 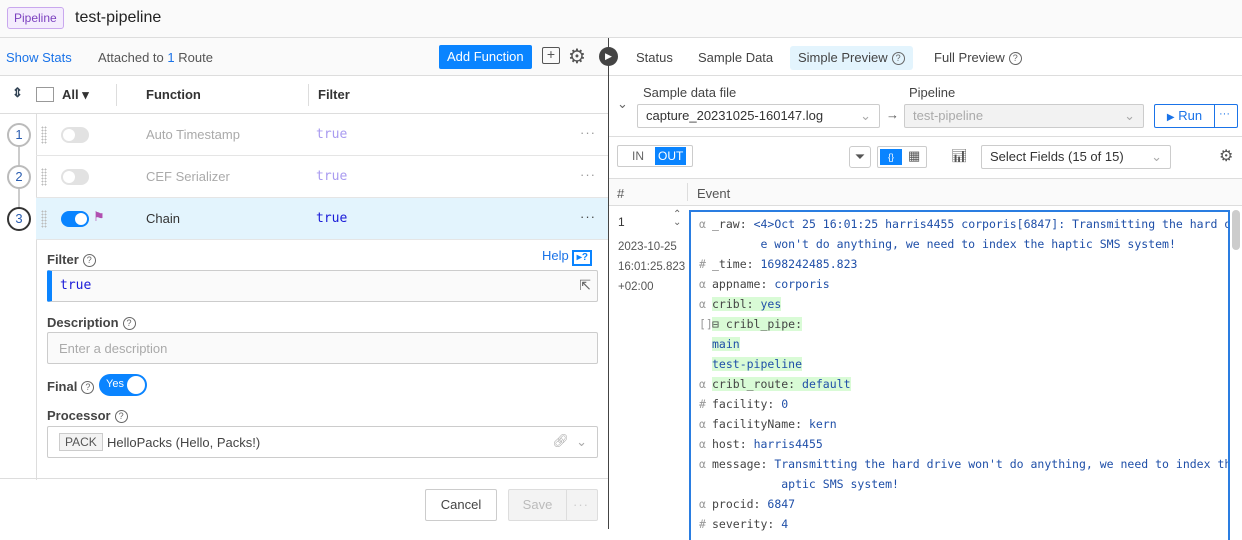 What do you see at coordinates (768, 424) in the screenshot?
I see `event-field: α facilityName: kern` at bounding box center [768, 424].